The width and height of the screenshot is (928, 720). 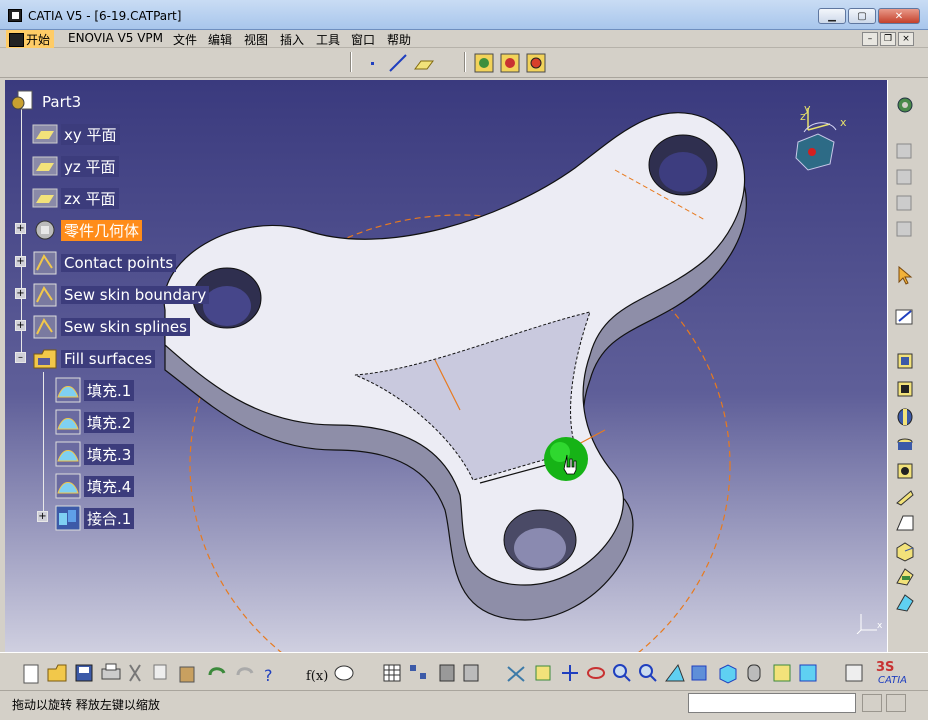 What do you see at coordinates (121, 295) in the screenshot?
I see `tree-node-sew-skin-boundary: Sew skin boundary` at bounding box center [121, 295].